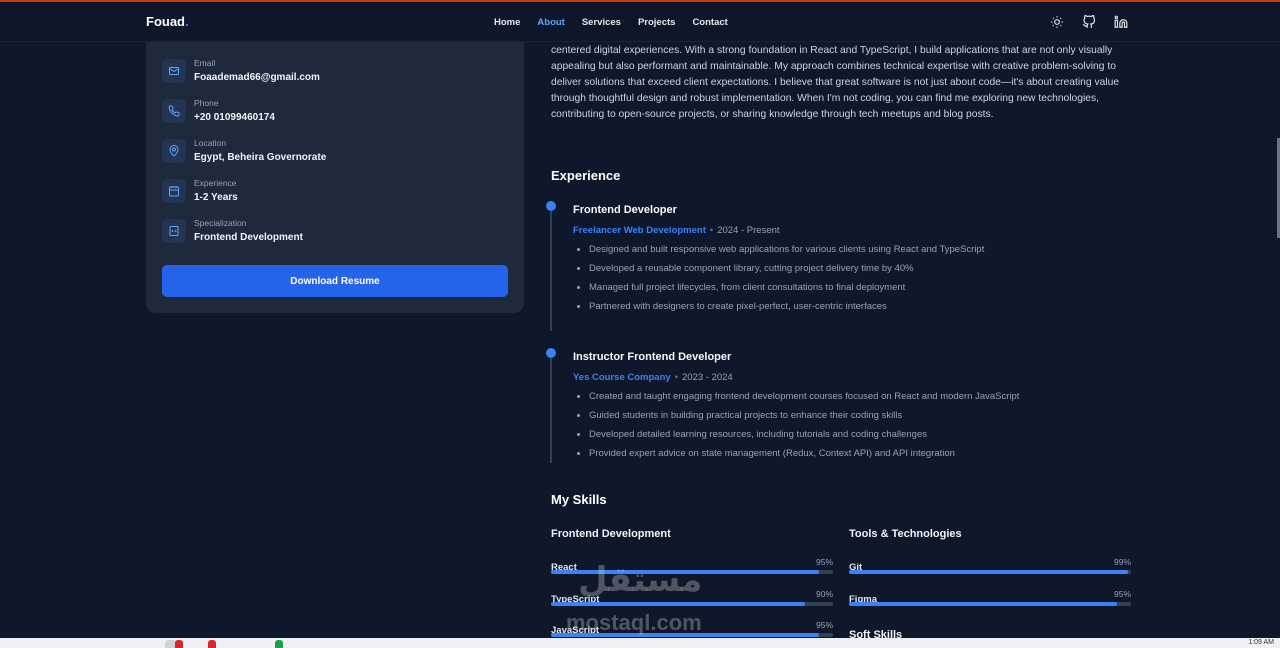 The height and width of the screenshot is (648, 1280). I want to click on specialization-value: Frontend Development, so click(248, 237).